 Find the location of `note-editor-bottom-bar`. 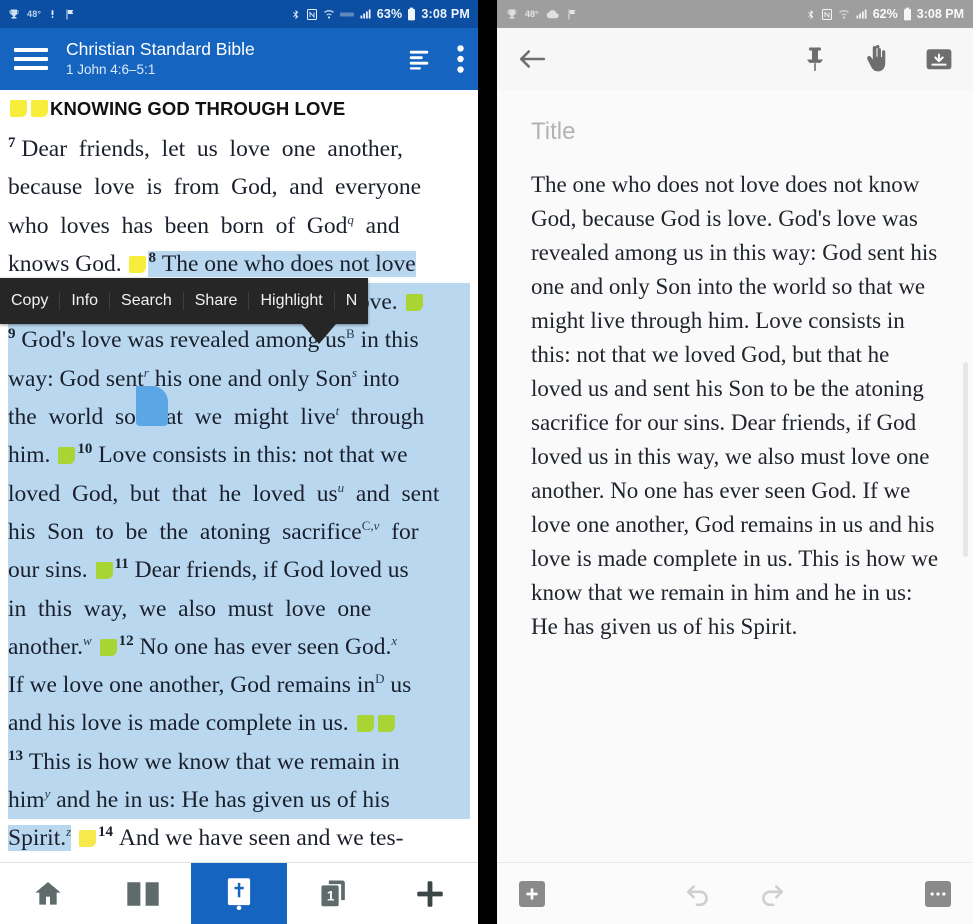

note-editor-bottom-bar is located at coordinates (735, 893).